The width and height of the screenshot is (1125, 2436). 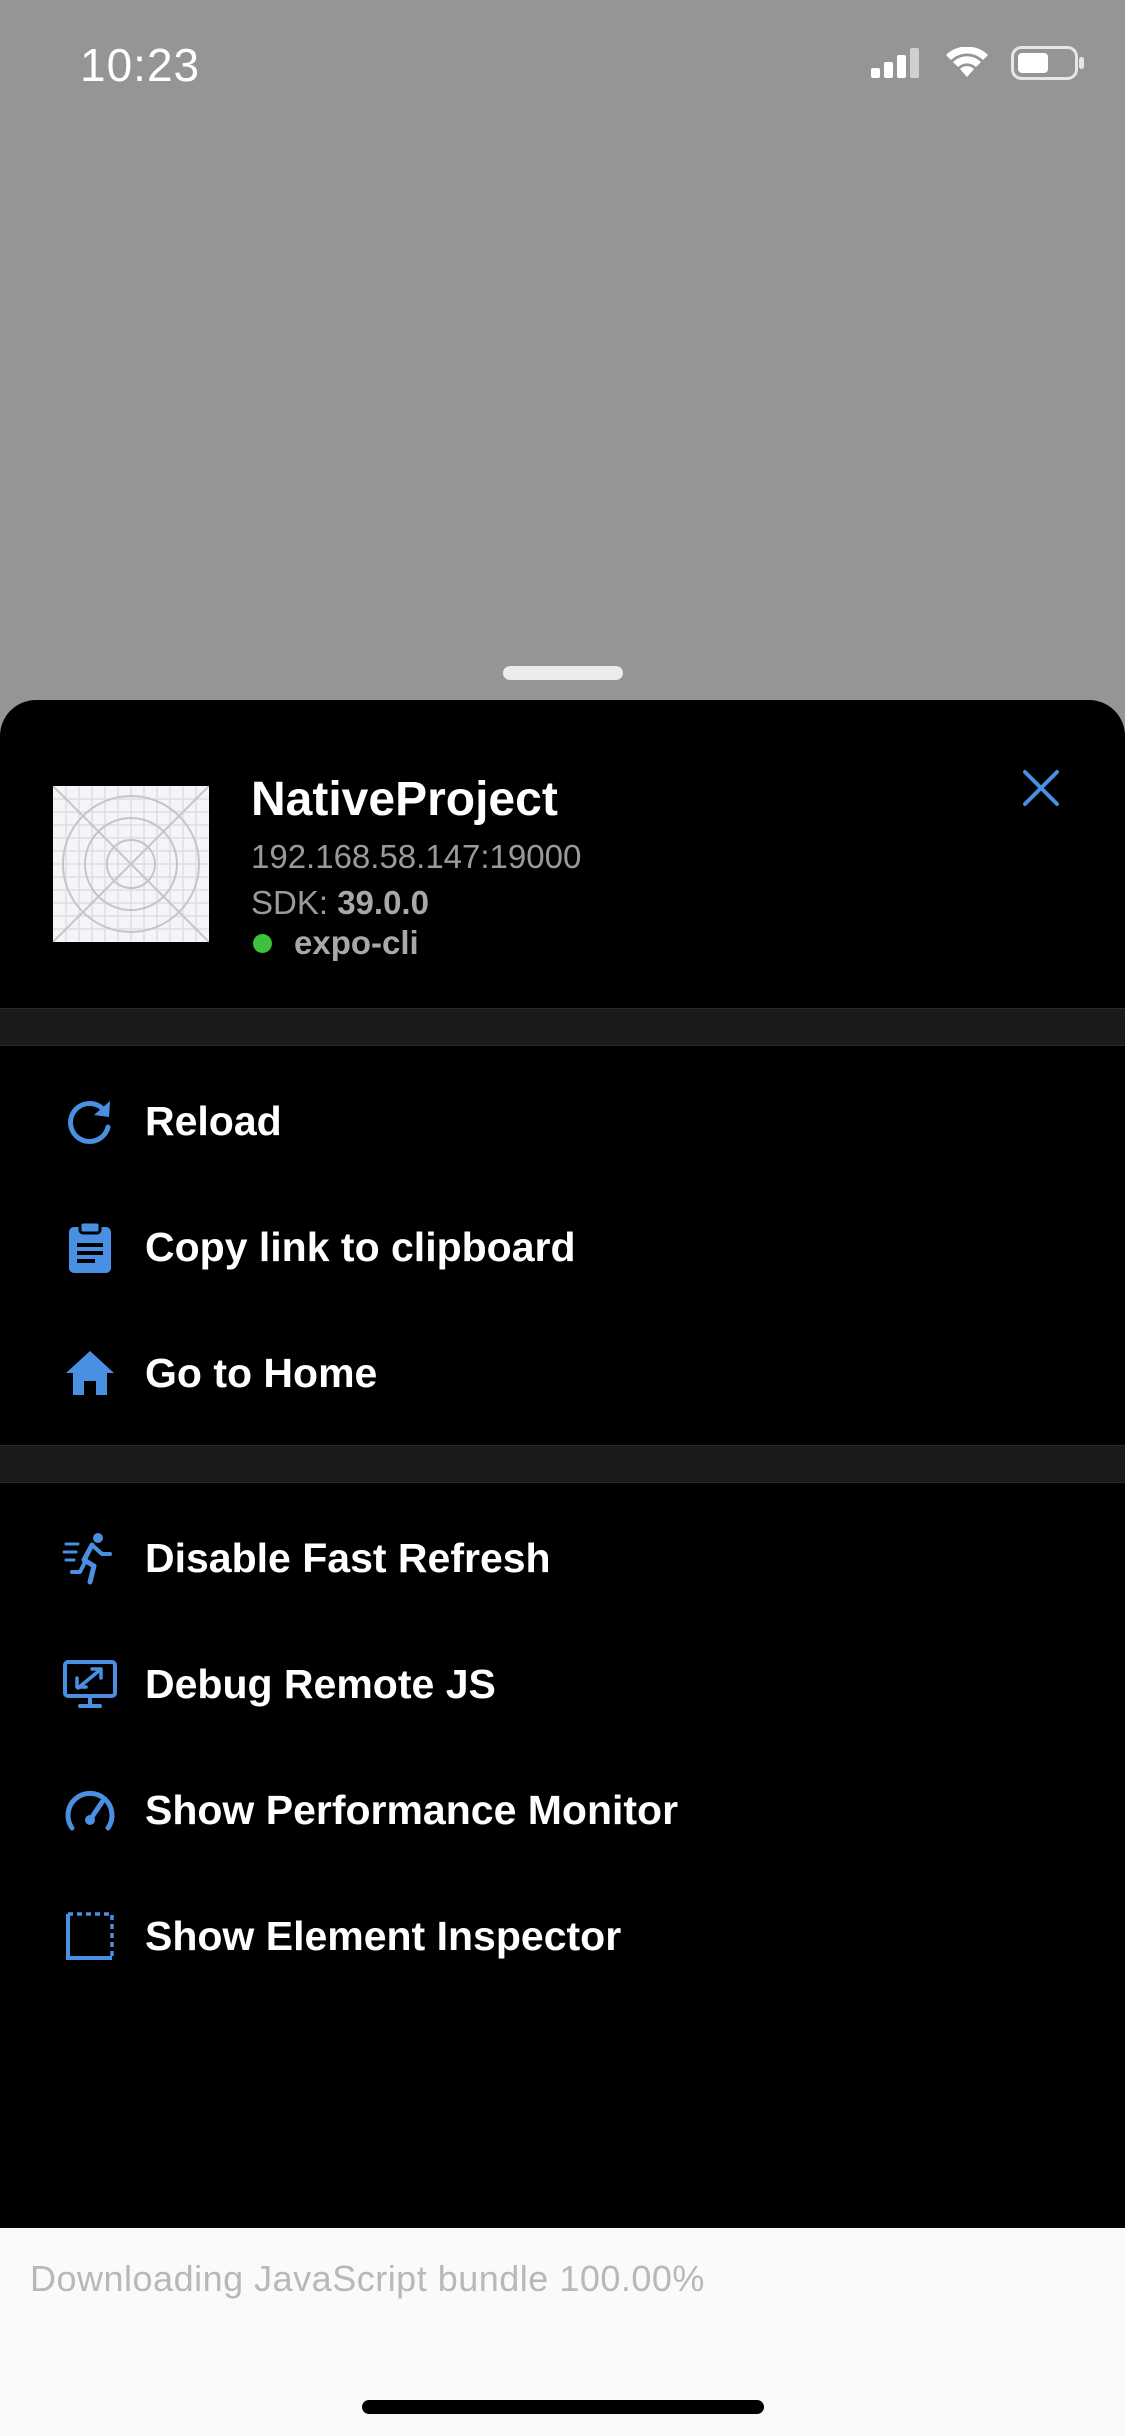 What do you see at coordinates (262, 943) in the screenshot?
I see `connection-status-dot` at bounding box center [262, 943].